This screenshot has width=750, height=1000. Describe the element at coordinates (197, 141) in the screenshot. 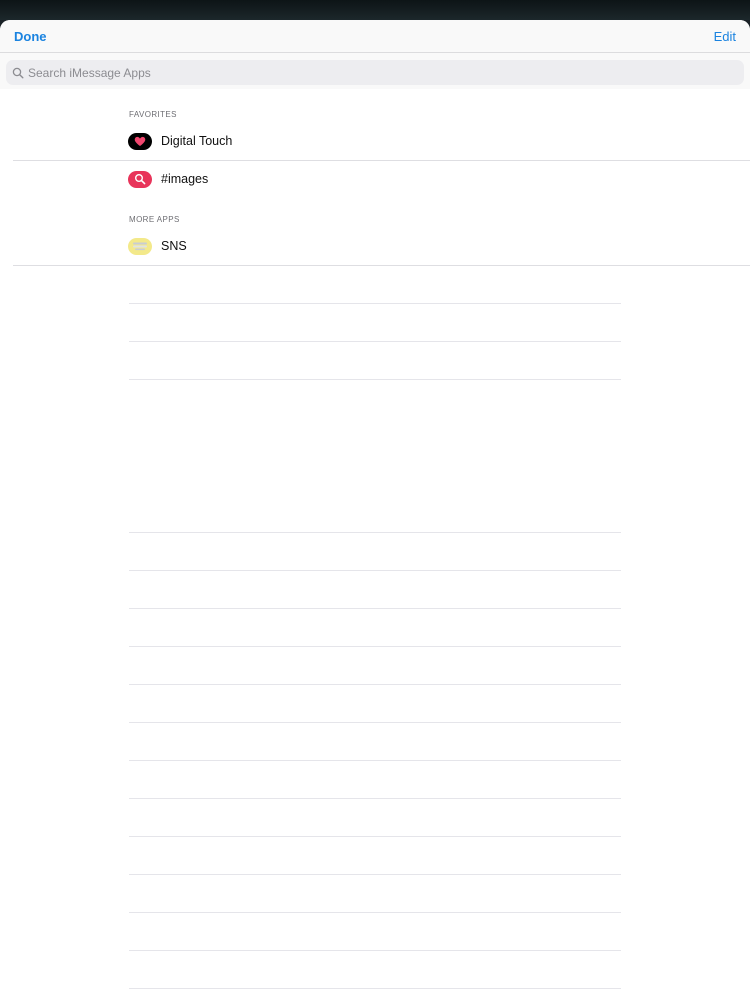

I see `app-label-digital-touch: Digital Touch` at that location.